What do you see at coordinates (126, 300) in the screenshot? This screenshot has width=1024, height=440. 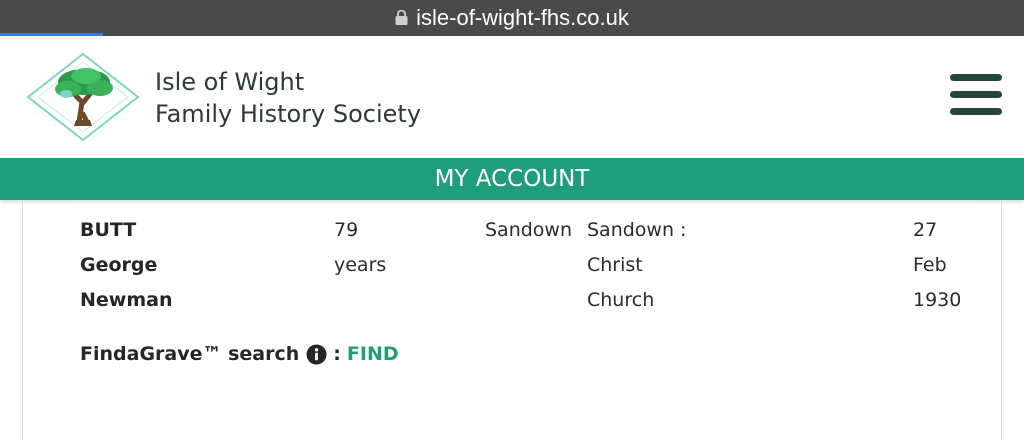 I see `middle-name: Newman` at bounding box center [126, 300].